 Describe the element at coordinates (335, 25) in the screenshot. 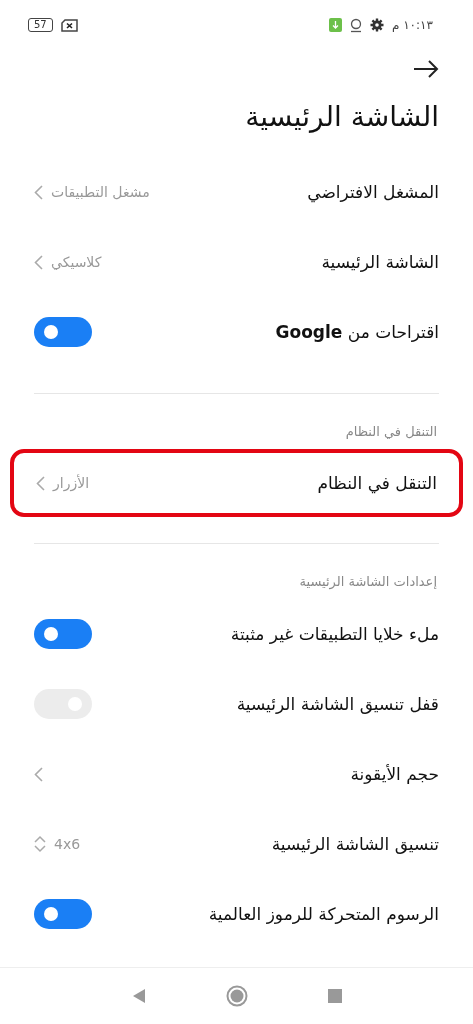

I see `download-icon` at that location.